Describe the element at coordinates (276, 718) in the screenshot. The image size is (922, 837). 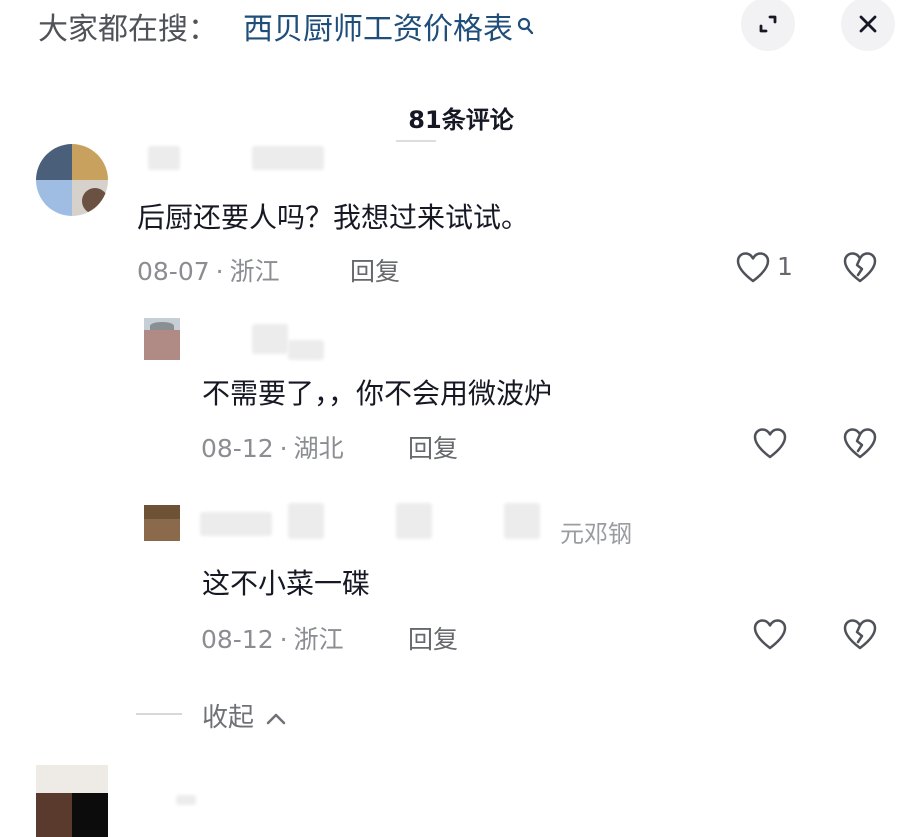
I see `chevron-up-icon` at that location.